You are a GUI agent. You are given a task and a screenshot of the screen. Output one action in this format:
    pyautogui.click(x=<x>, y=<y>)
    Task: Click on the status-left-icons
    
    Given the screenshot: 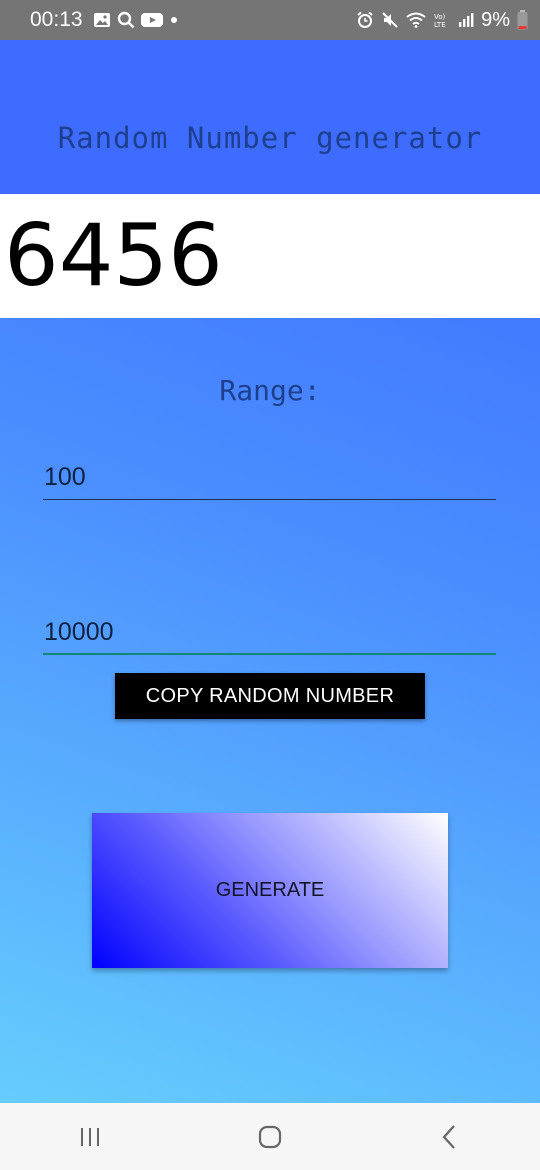 What is the action you would take?
    pyautogui.click(x=136, y=20)
    